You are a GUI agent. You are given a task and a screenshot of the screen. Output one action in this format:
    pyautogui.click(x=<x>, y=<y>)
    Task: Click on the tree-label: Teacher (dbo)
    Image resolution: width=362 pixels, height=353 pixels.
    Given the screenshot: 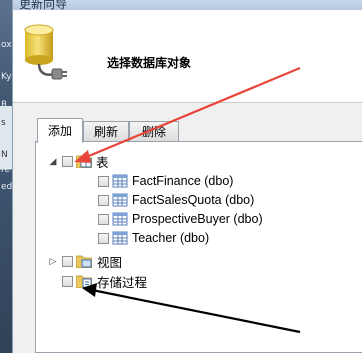 What is the action you would take?
    pyautogui.click(x=171, y=238)
    